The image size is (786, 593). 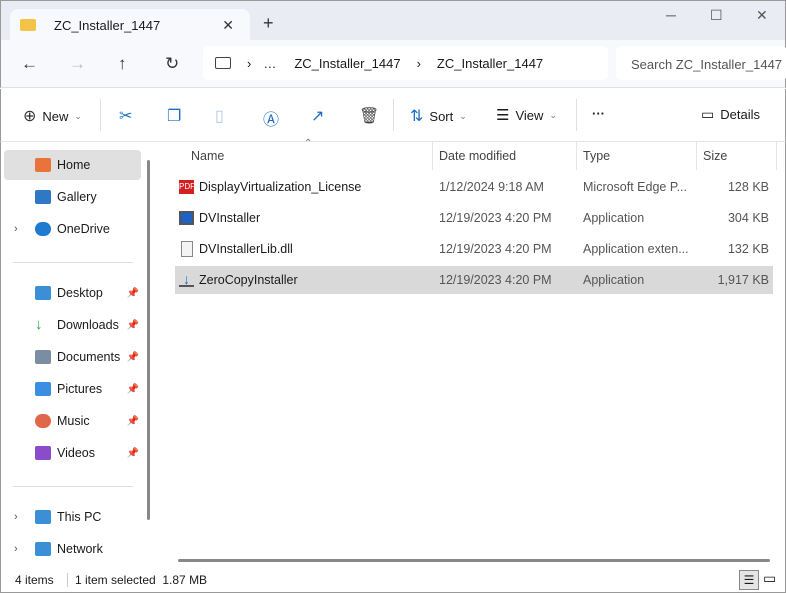 I want to click on sidebar-item-videos: Videos 📌, so click(x=72, y=453).